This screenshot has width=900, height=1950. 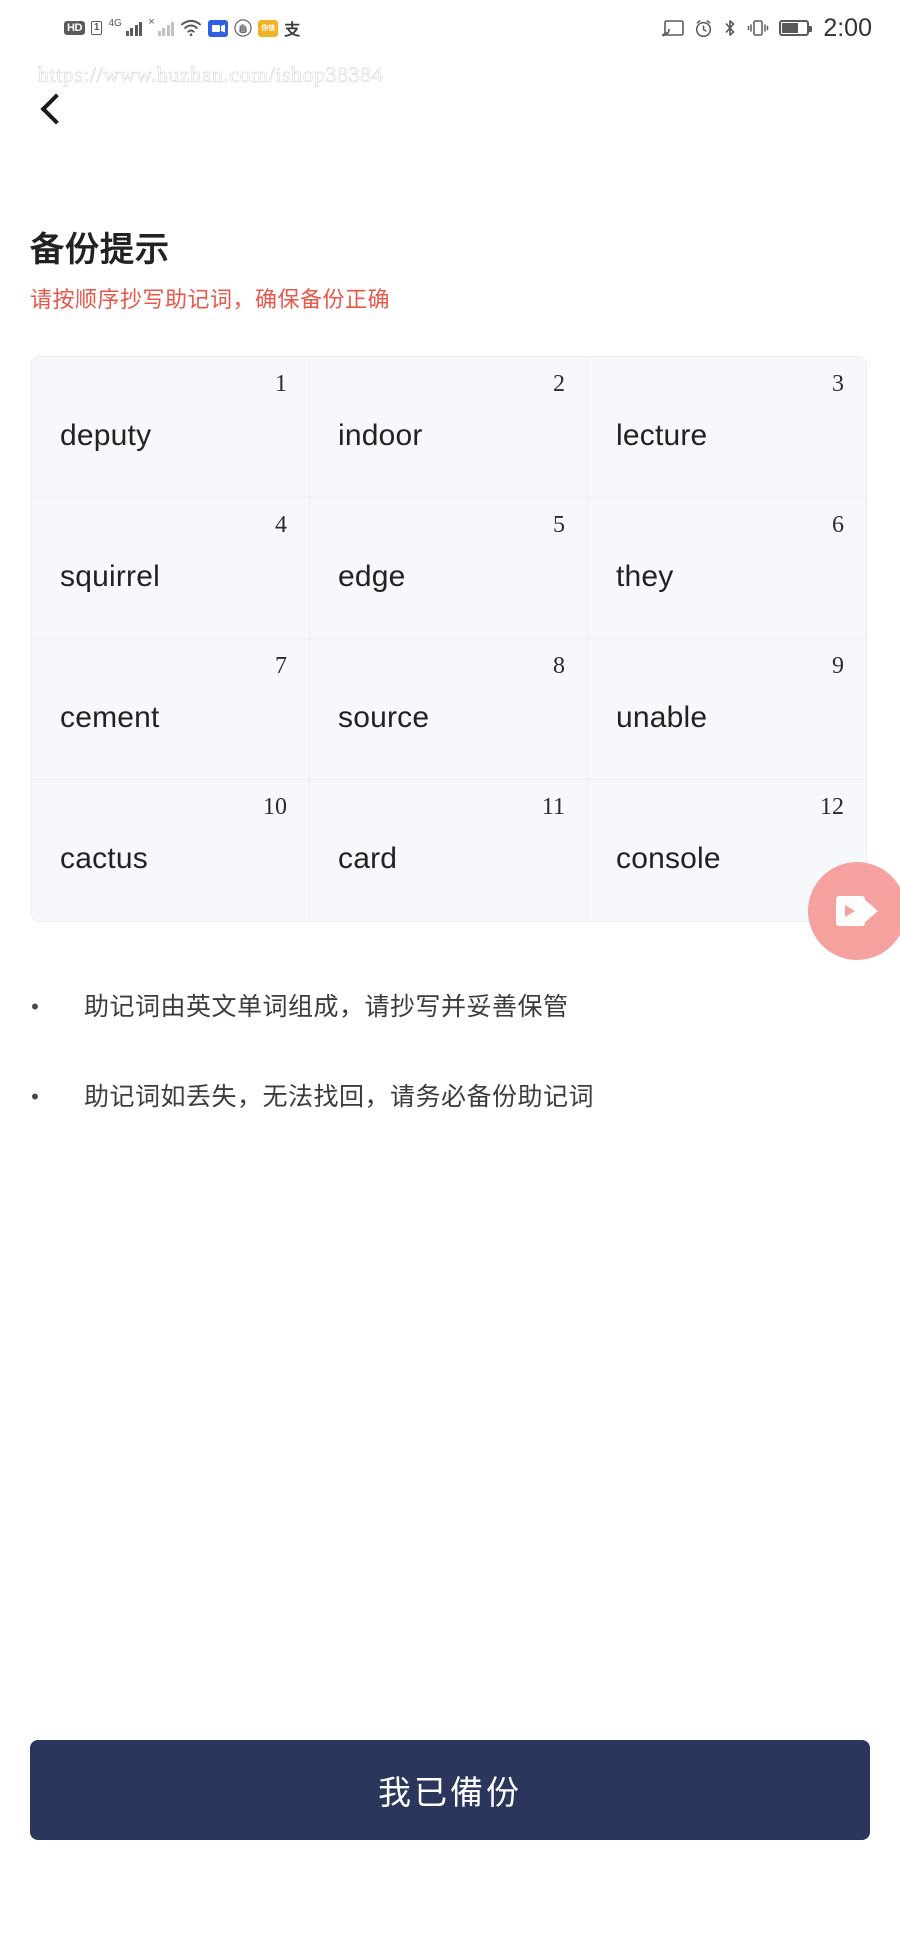 What do you see at coordinates (171, 709) in the screenshot?
I see `mnemonic-cell: 7 cement` at bounding box center [171, 709].